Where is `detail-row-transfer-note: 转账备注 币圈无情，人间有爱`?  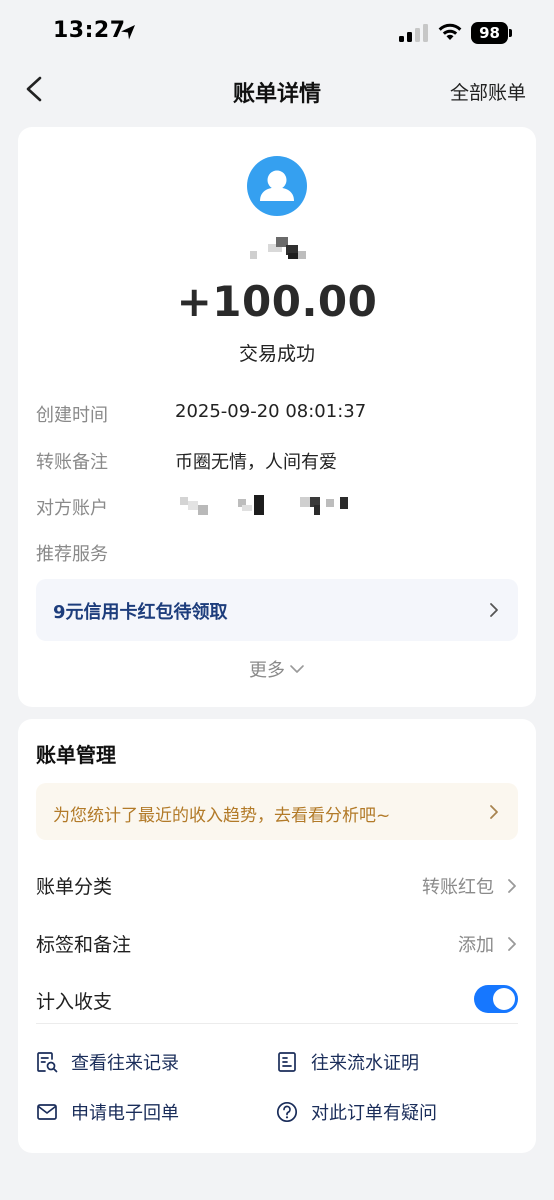
detail-row-transfer-note: 转账备注 币圈无情，人间有爱 is located at coordinates (276, 461).